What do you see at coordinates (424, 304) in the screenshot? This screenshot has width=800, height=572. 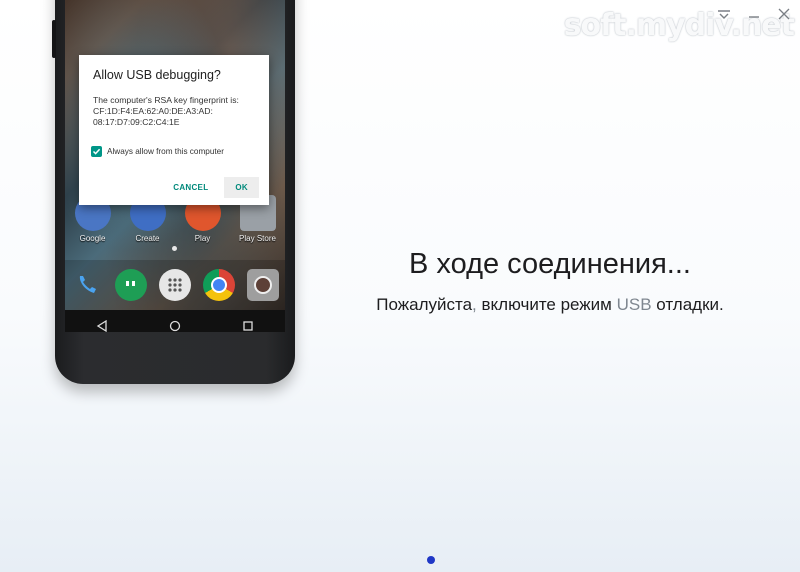 I see `subtitle-part: Пожалуйста` at bounding box center [424, 304].